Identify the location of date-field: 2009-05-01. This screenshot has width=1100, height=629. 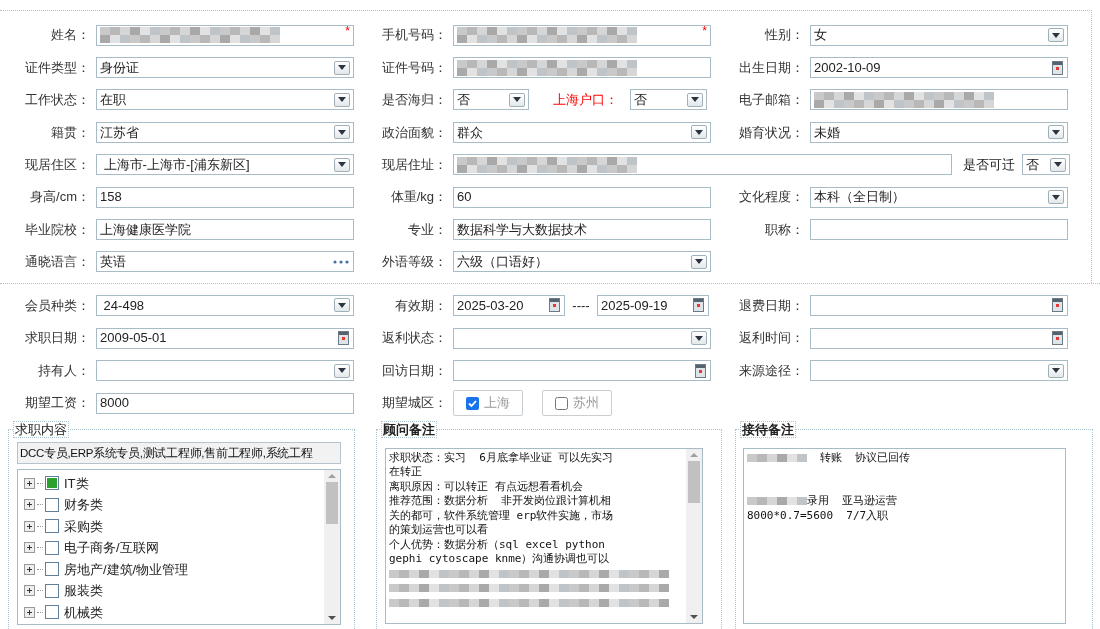
(225, 338).